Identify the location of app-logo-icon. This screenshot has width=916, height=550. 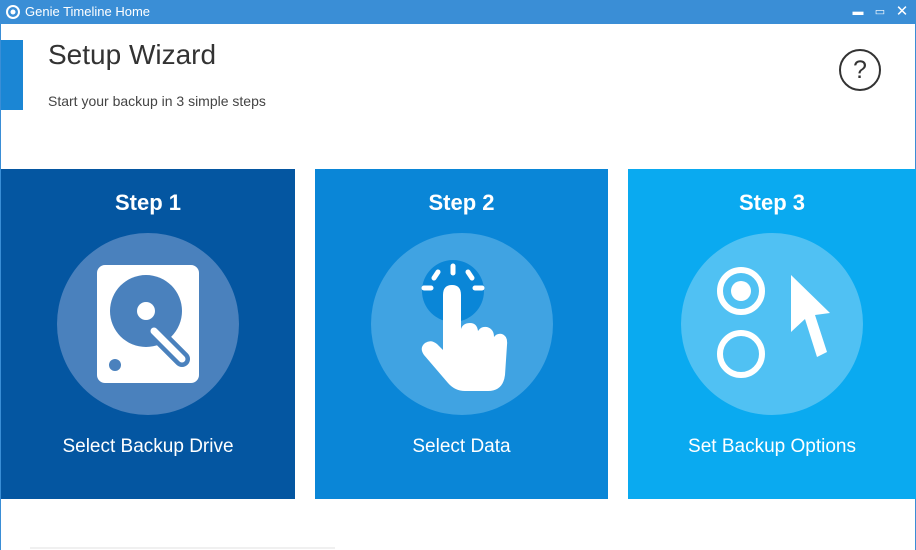
(13, 12).